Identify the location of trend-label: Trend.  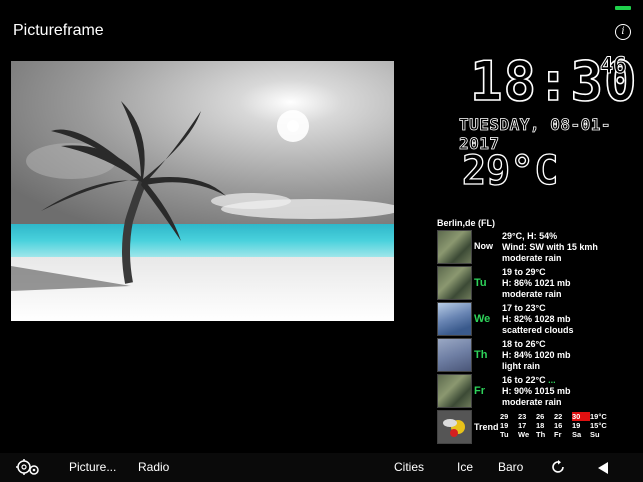
(486, 427).